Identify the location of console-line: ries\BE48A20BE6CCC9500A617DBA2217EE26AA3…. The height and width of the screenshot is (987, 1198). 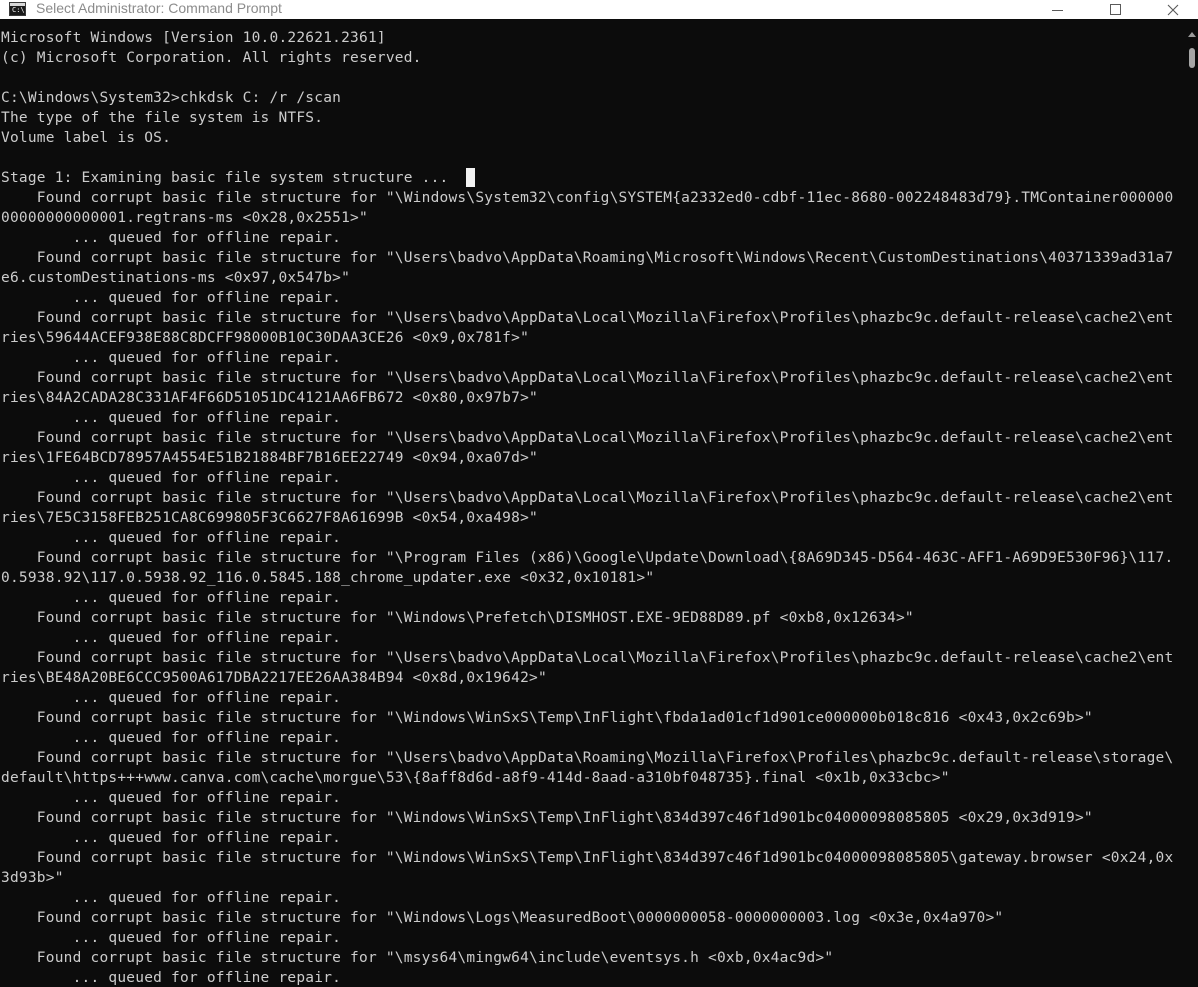
(592, 678).